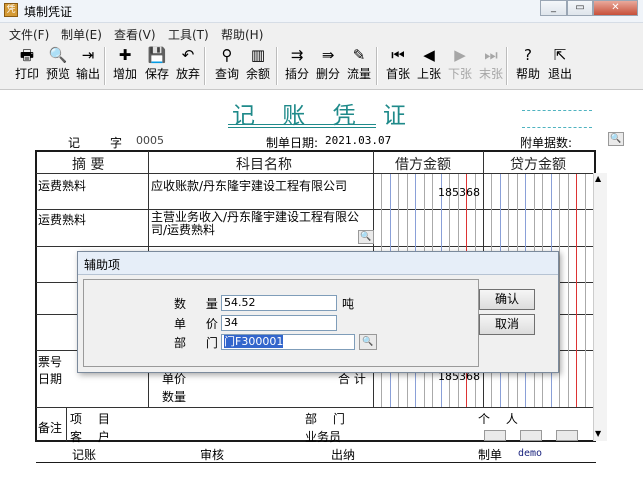 The width and height of the screenshot is (643, 477). Describe the element at coordinates (507, 299) in the screenshot. I see `ok-button: 确认` at that location.